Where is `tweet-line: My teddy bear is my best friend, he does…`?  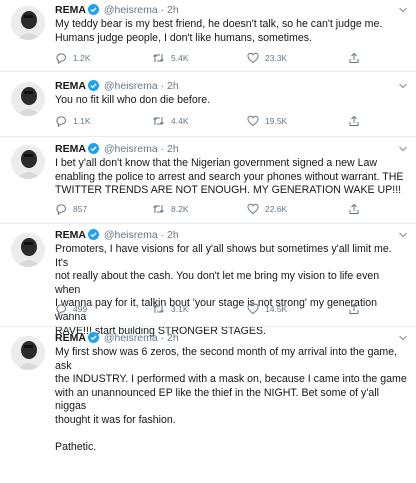 tweet-line: My teddy bear is my best friend, he does… is located at coordinates (219, 24).